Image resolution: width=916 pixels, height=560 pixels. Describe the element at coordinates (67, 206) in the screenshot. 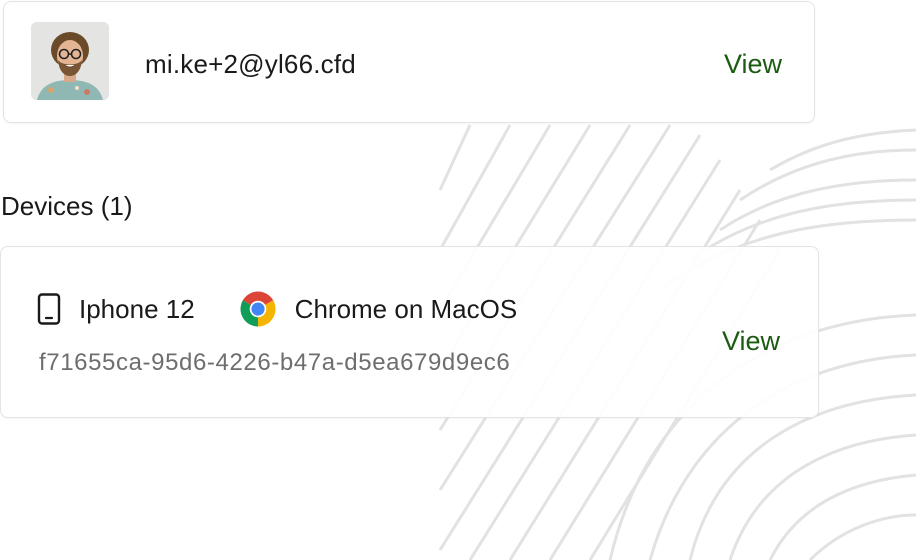

I see `devices-section-title: Devices (1)` at that location.